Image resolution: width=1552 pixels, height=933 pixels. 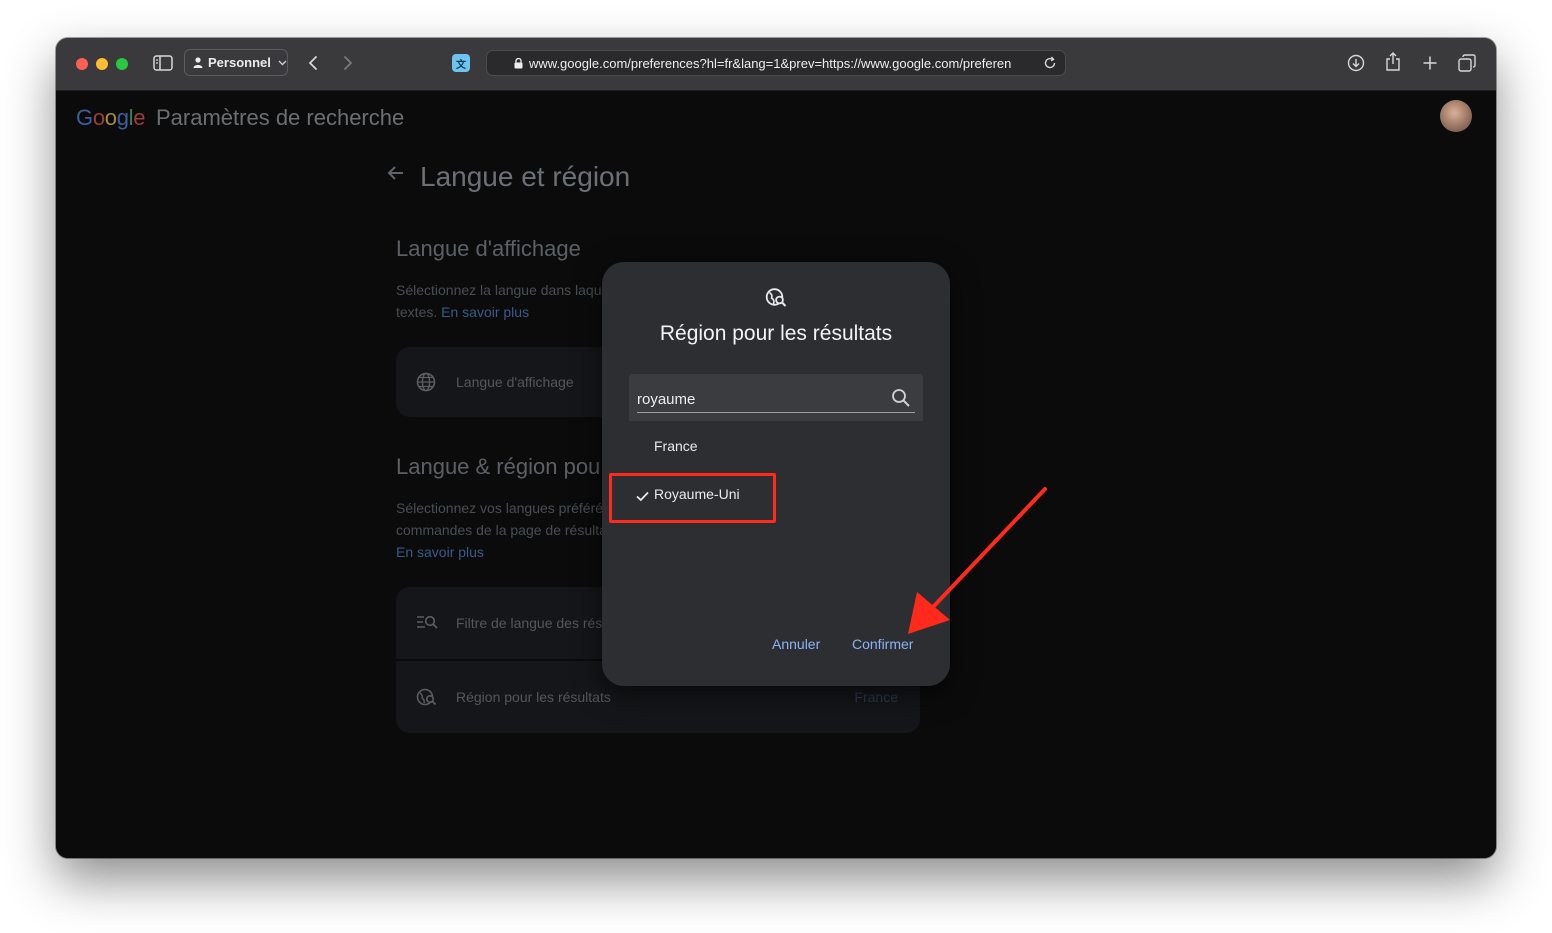 What do you see at coordinates (1393, 62) in the screenshot?
I see `share-icon` at bounding box center [1393, 62].